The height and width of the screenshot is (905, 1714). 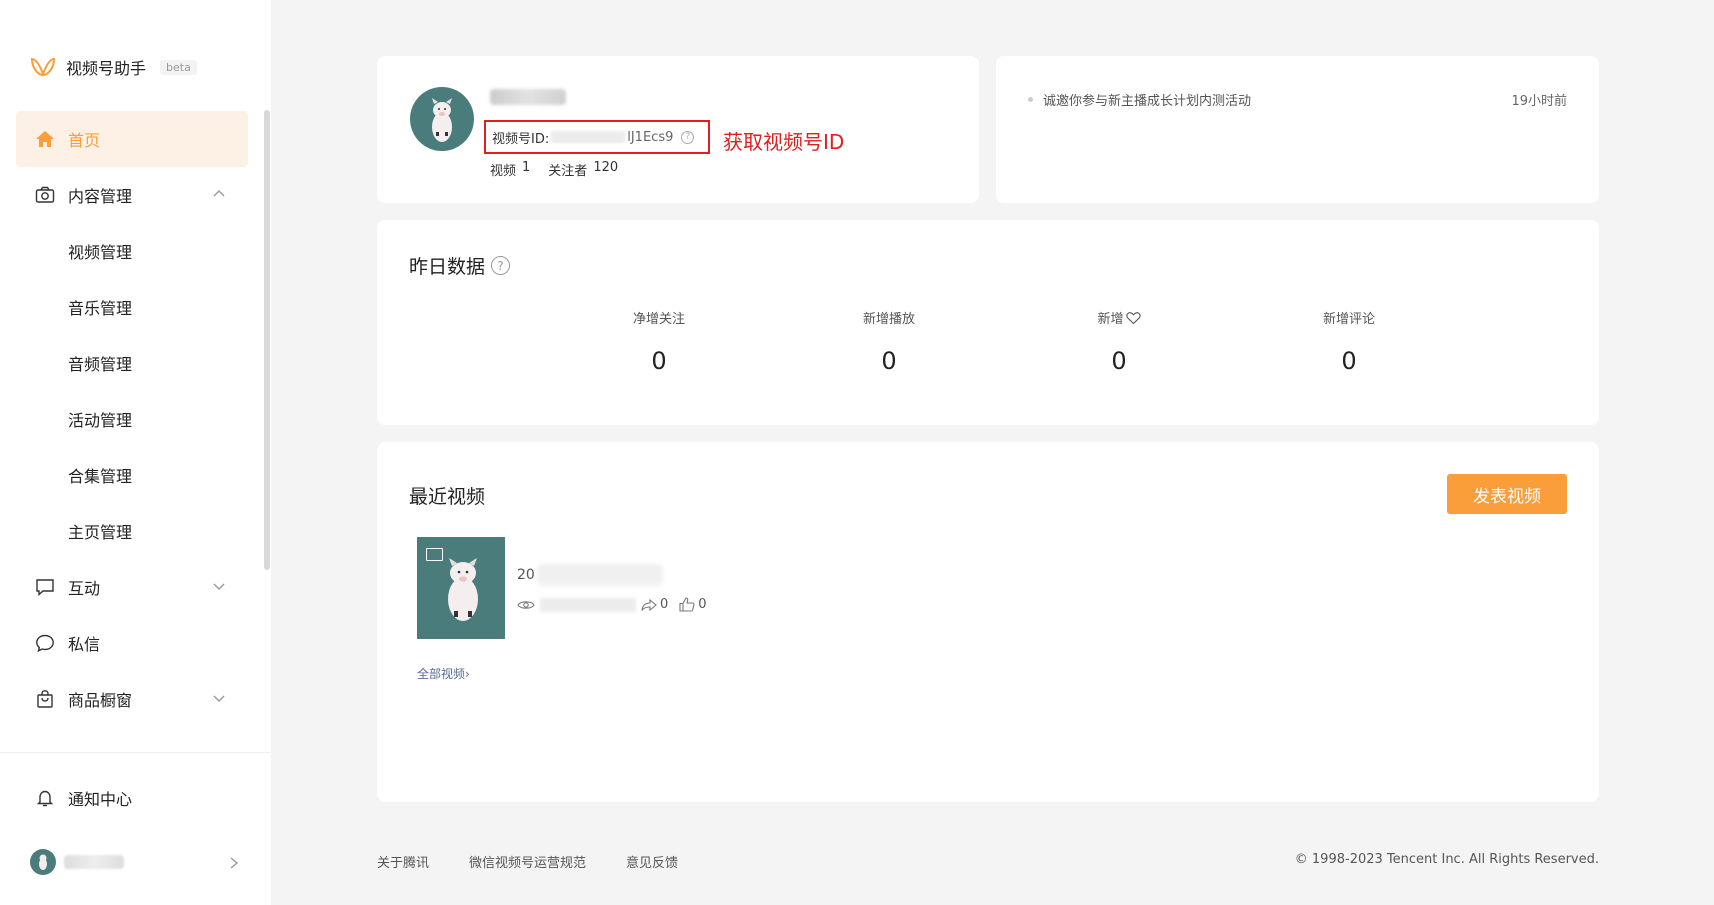 I want to click on sidebar-item-notification-center: 通知中心, so click(x=132, y=798).